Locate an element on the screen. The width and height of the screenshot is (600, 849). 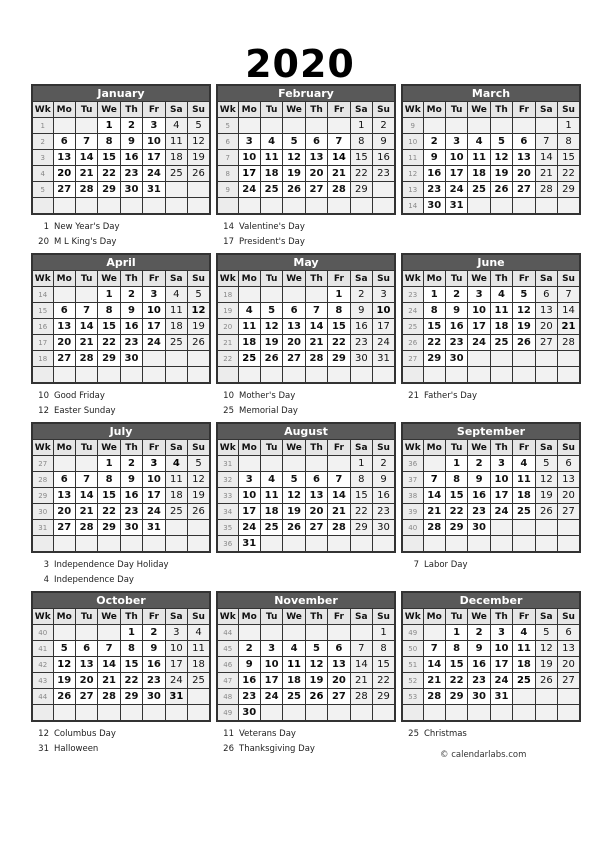
day-cell: 12 is located at coordinates (294, 157).